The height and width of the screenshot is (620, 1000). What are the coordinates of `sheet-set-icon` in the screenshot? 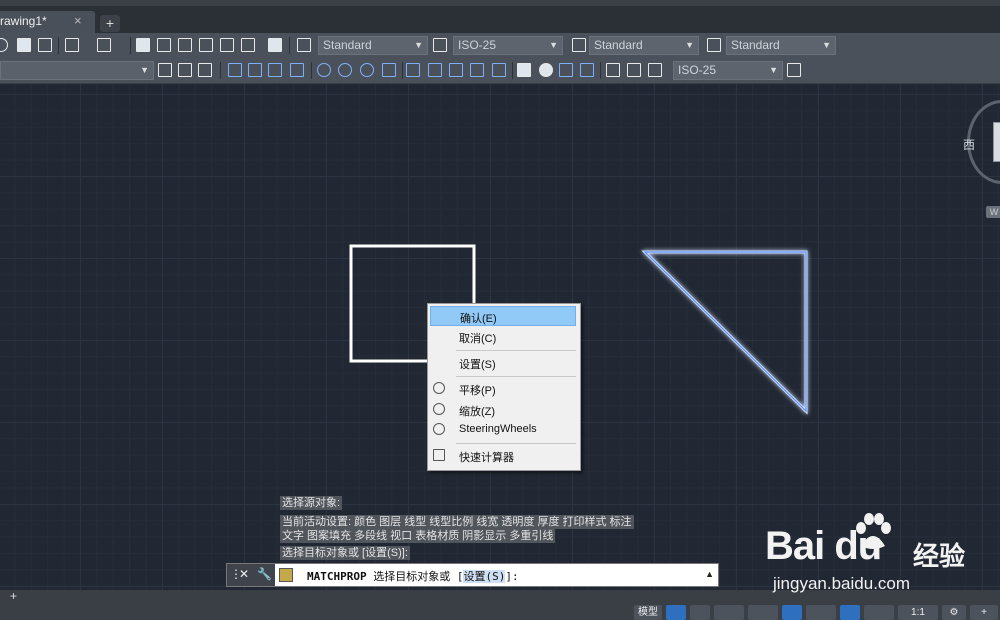 It's located at (206, 45).